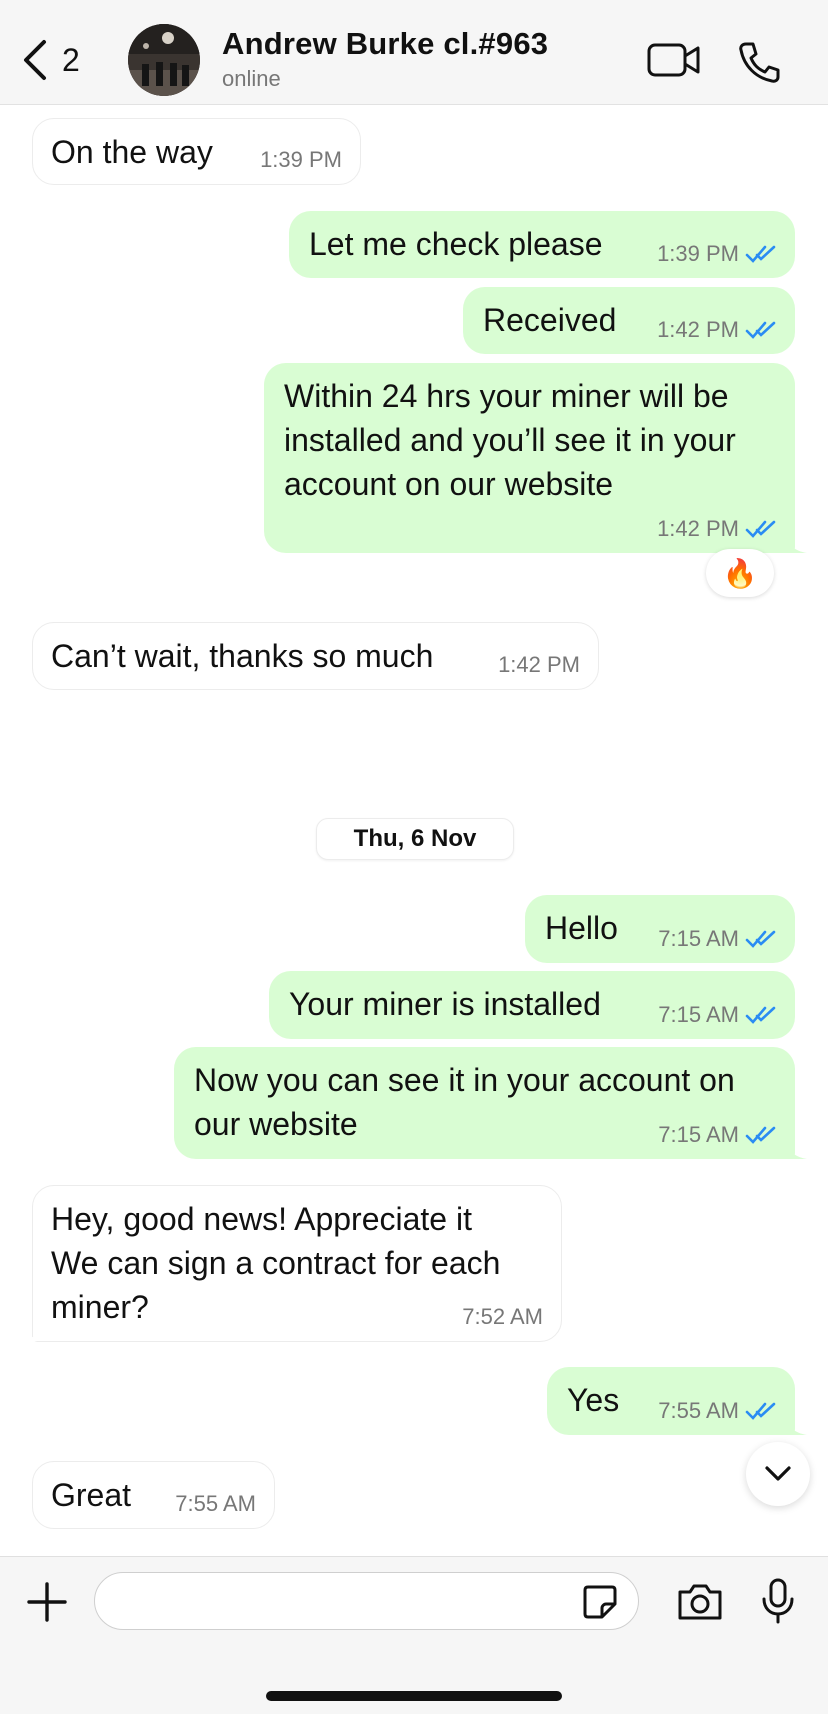 Image resolution: width=828 pixels, height=1714 pixels. What do you see at coordinates (414, 1635) in the screenshot?
I see `message-composer` at bounding box center [414, 1635].